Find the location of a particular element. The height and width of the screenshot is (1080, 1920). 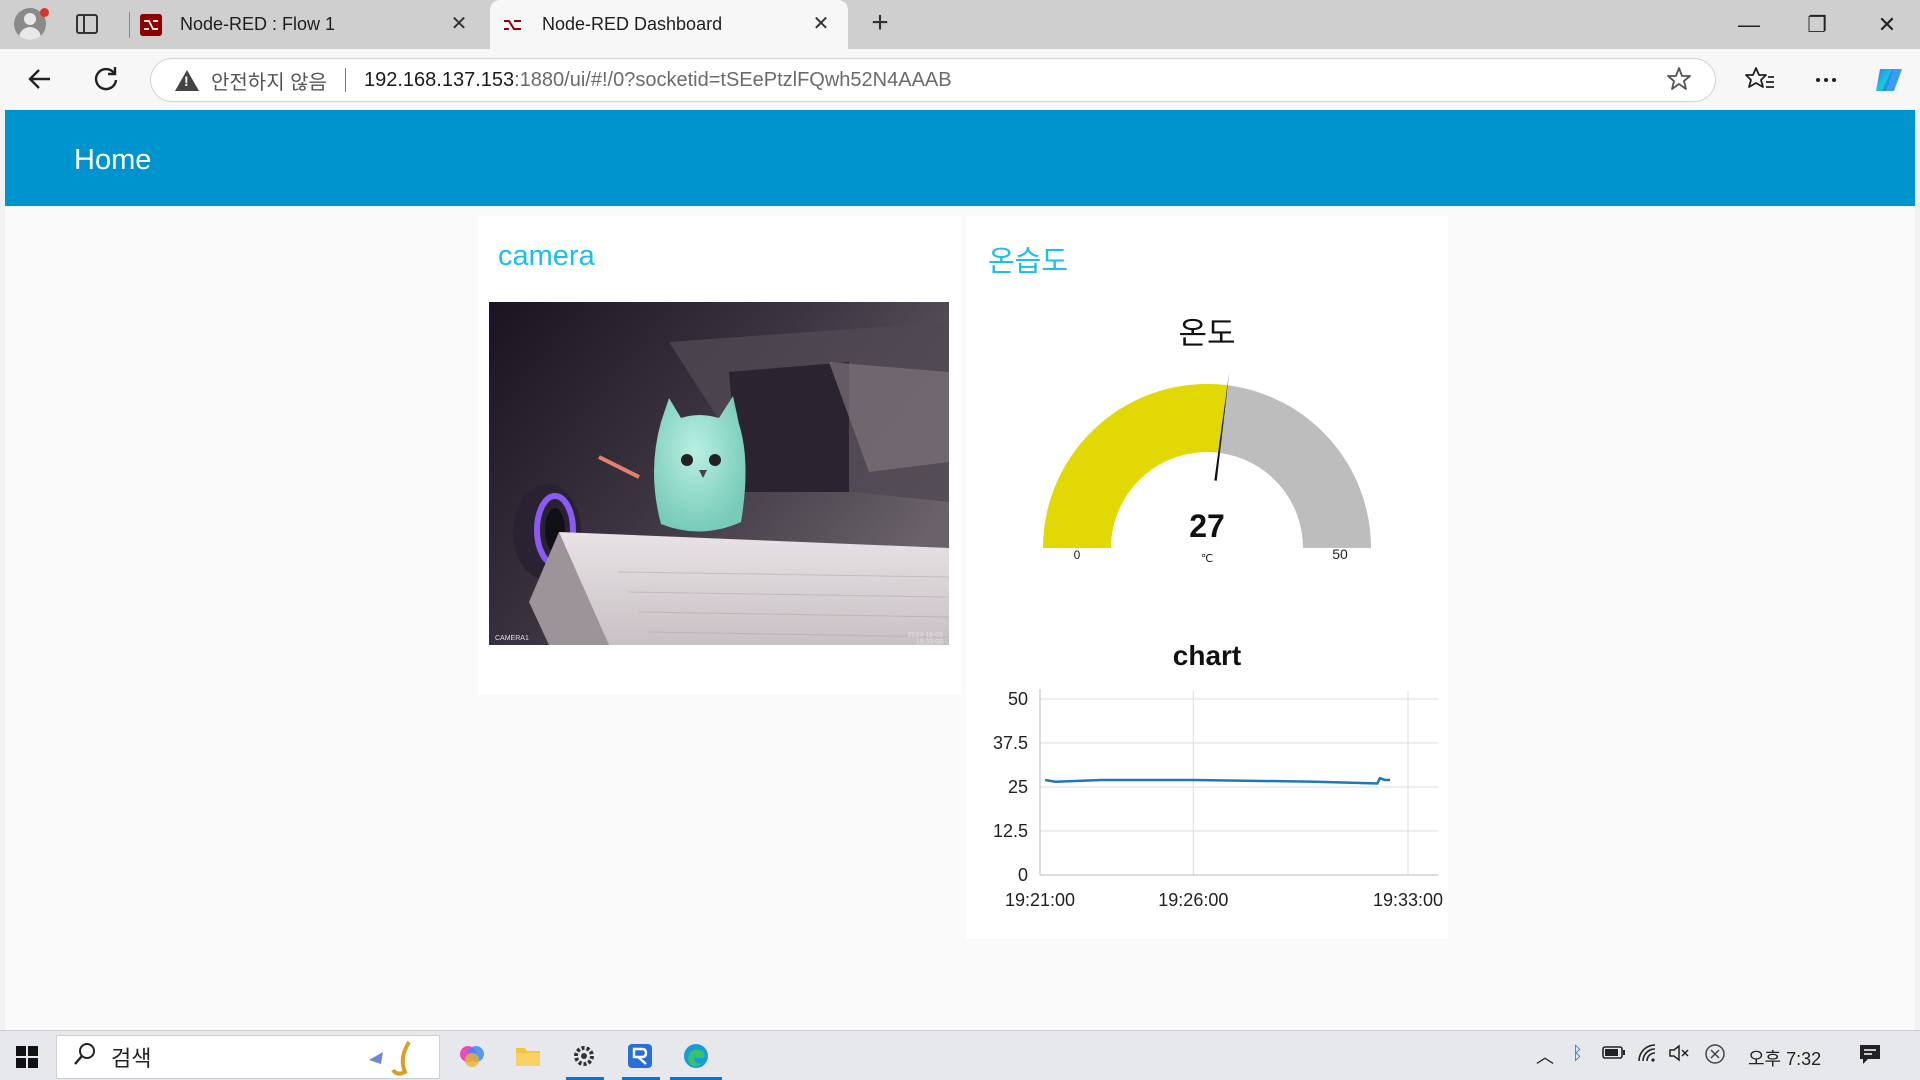

notification-center-icon is located at coordinates (1870, 1056).